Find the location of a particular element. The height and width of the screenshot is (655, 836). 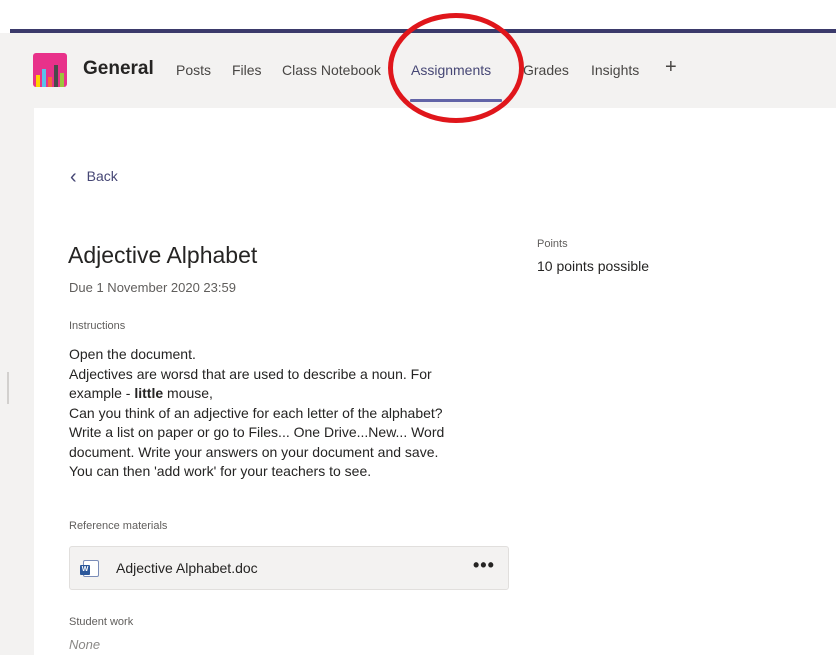

reference-file-card: W Adjective Alphabet.doc ••• is located at coordinates (289, 568).